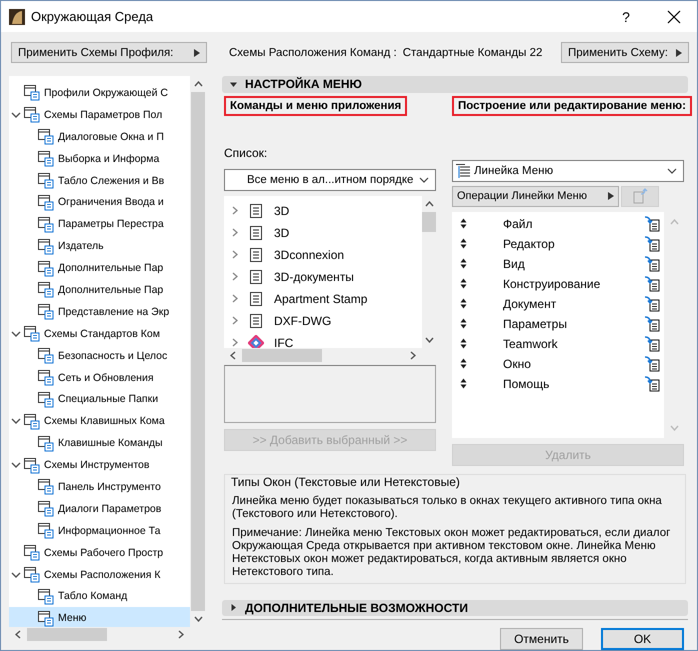 The width and height of the screenshot is (698, 651). What do you see at coordinates (330, 179) in the screenshot?
I see `dropdown: Все меню в ал...итном порядке` at bounding box center [330, 179].